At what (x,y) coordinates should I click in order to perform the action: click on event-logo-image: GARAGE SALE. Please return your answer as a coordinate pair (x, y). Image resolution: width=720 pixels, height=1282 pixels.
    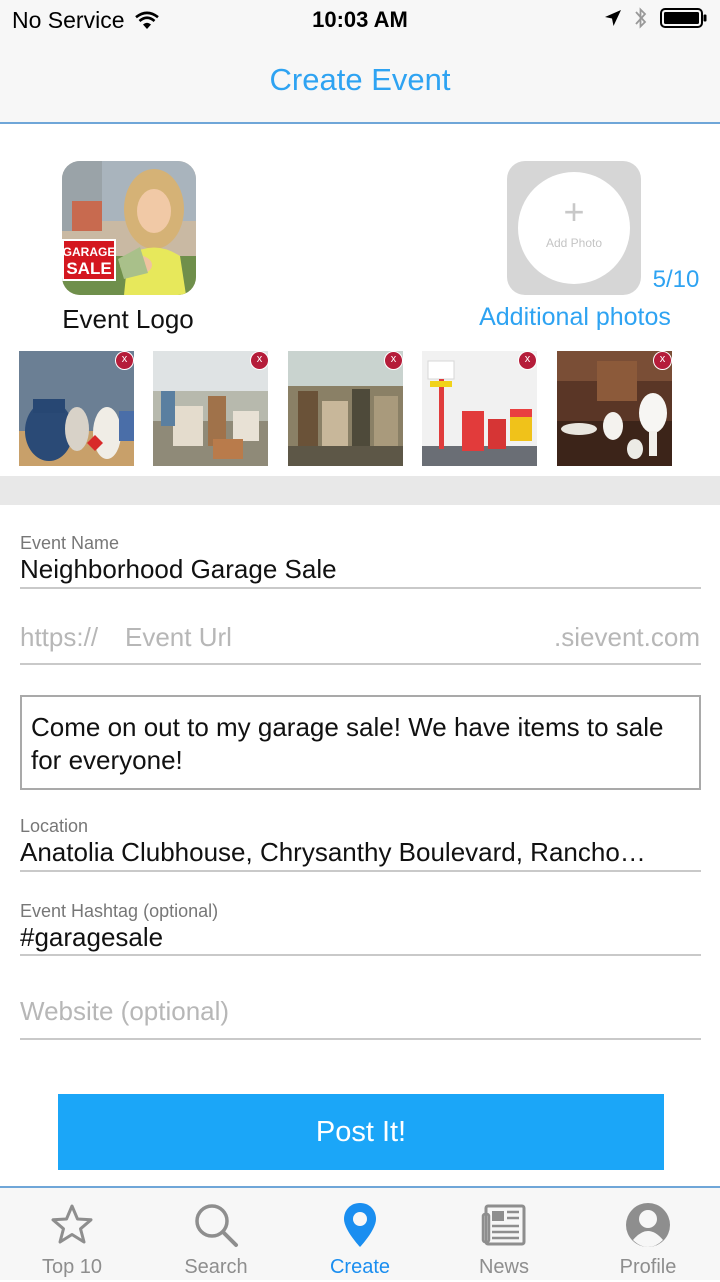
    Looking at the image, I should click on (129, 228).